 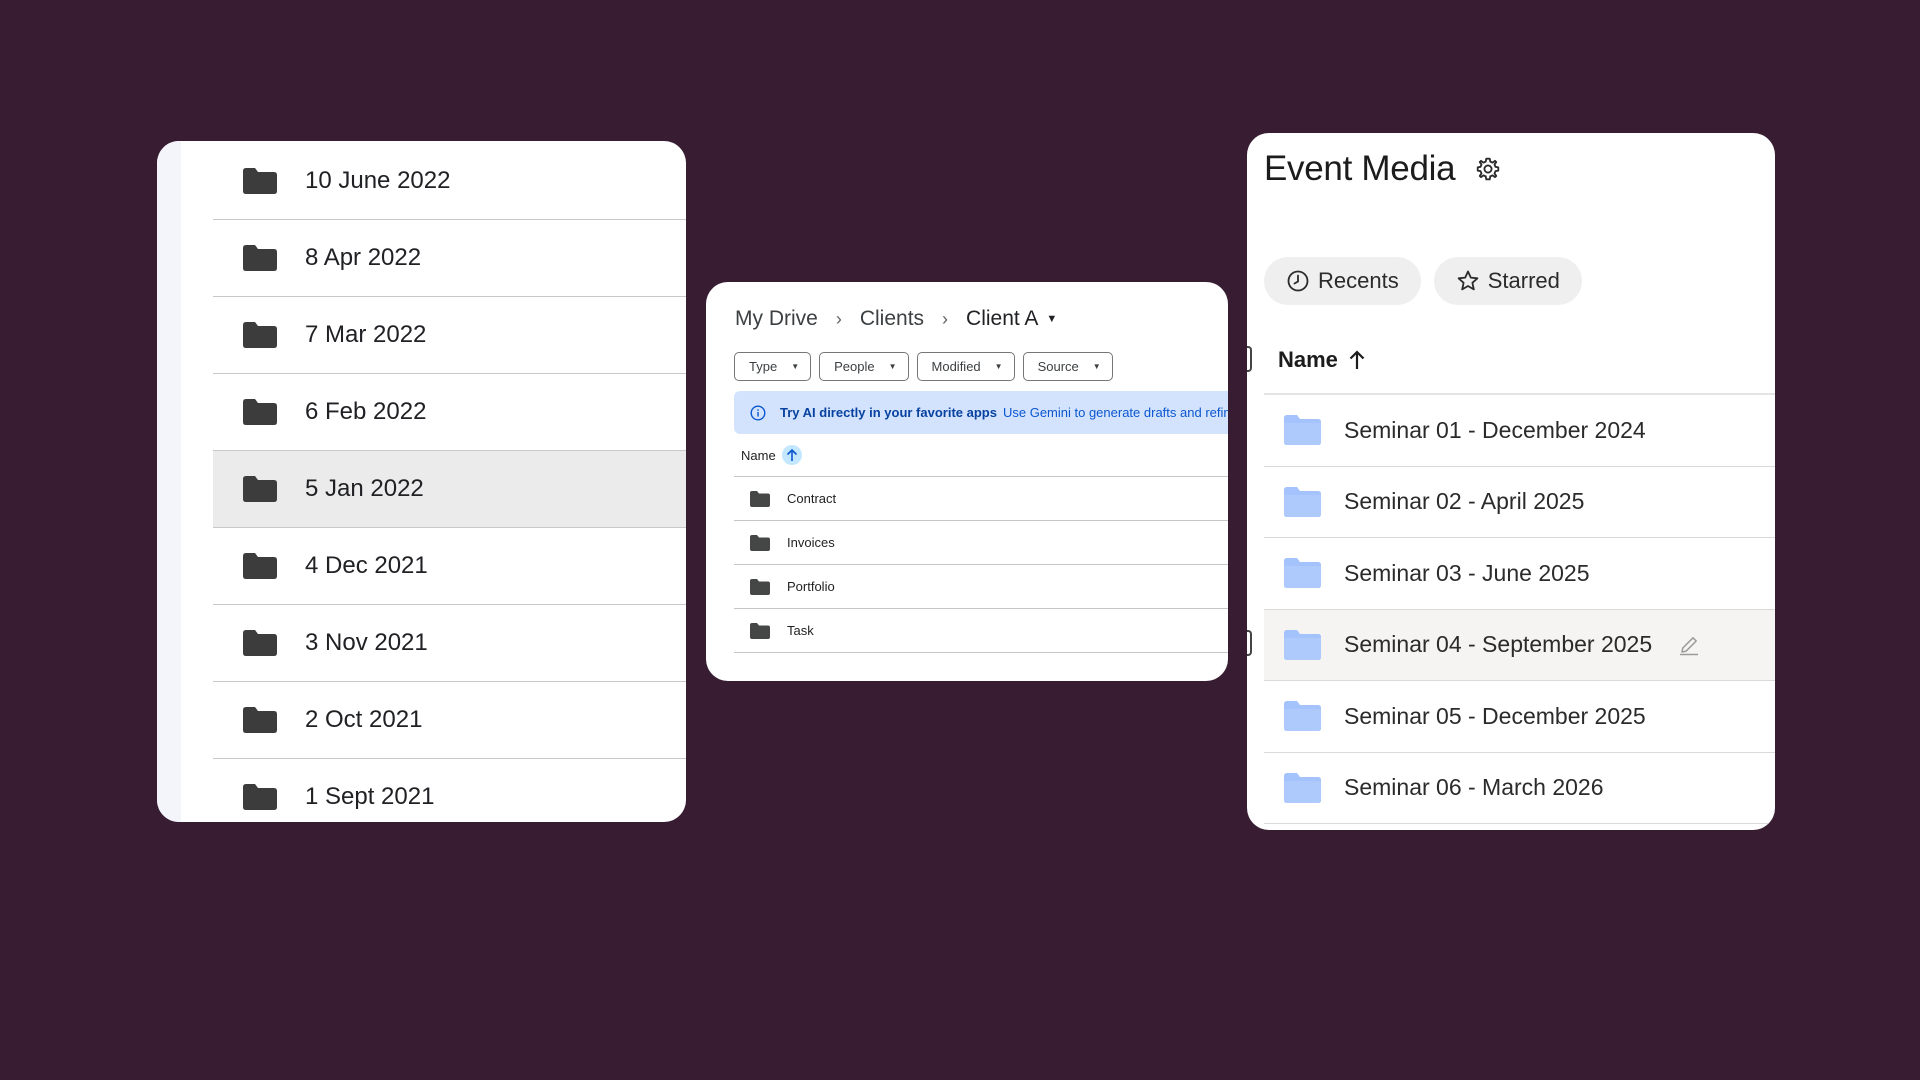 I want to click on filter-label: Source, so click(x=1058, y=366).